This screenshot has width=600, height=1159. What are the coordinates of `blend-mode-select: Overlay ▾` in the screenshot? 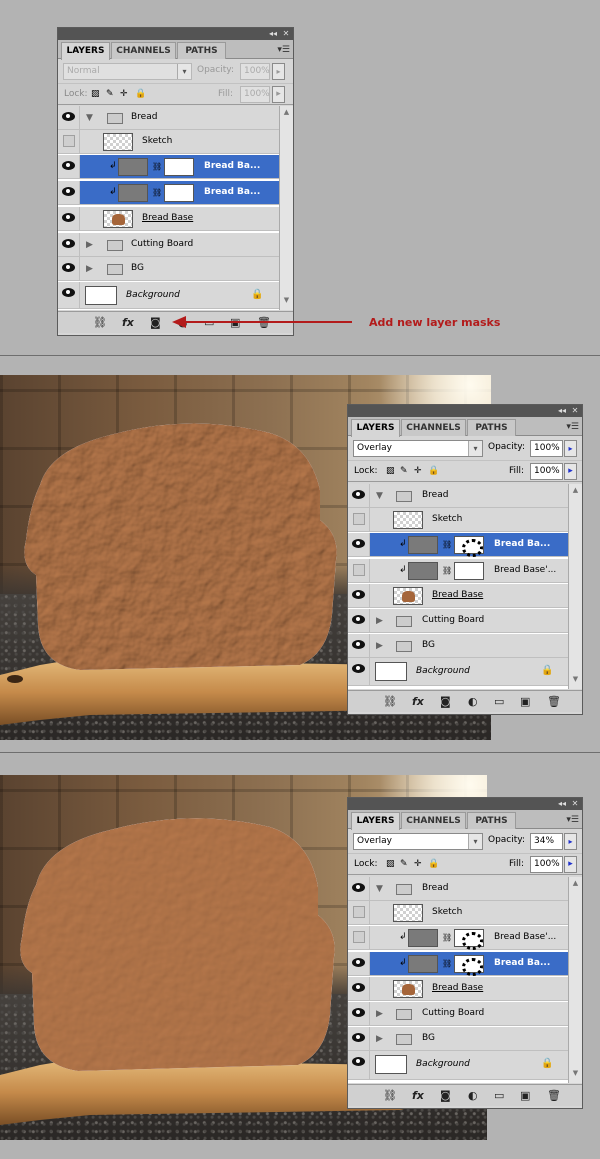 It's located at (418, 448).